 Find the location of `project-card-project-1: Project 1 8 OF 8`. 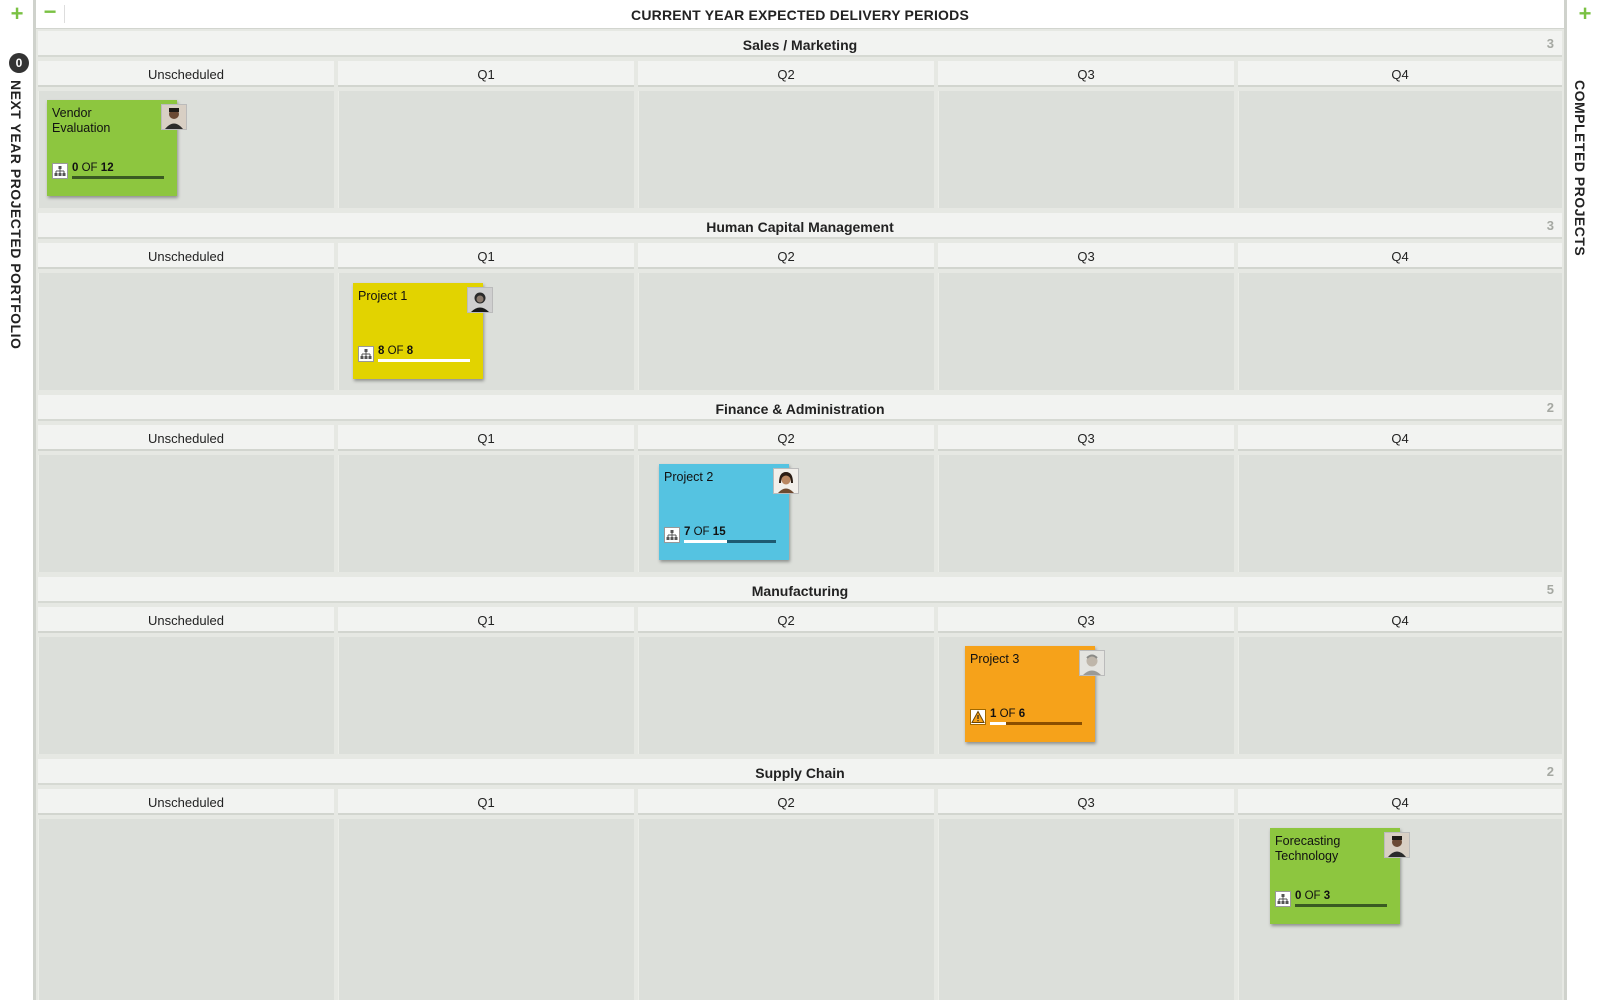

project-card-project-1: Project 1 8 OF 8 is located at coordinates (423, 331).